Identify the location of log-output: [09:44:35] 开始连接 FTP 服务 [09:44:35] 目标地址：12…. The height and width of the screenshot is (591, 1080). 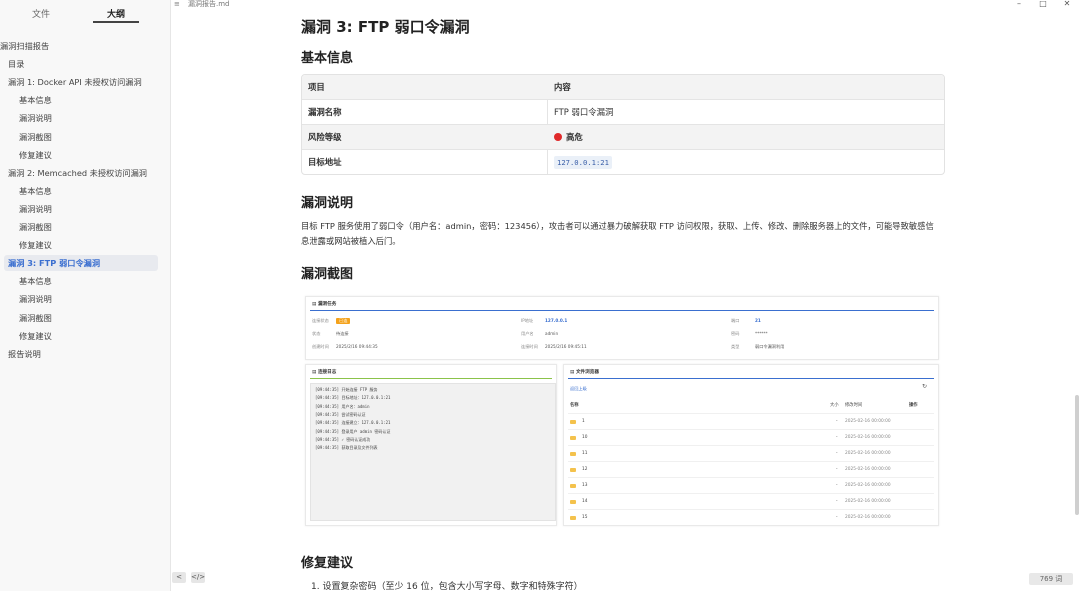
(433, 452).